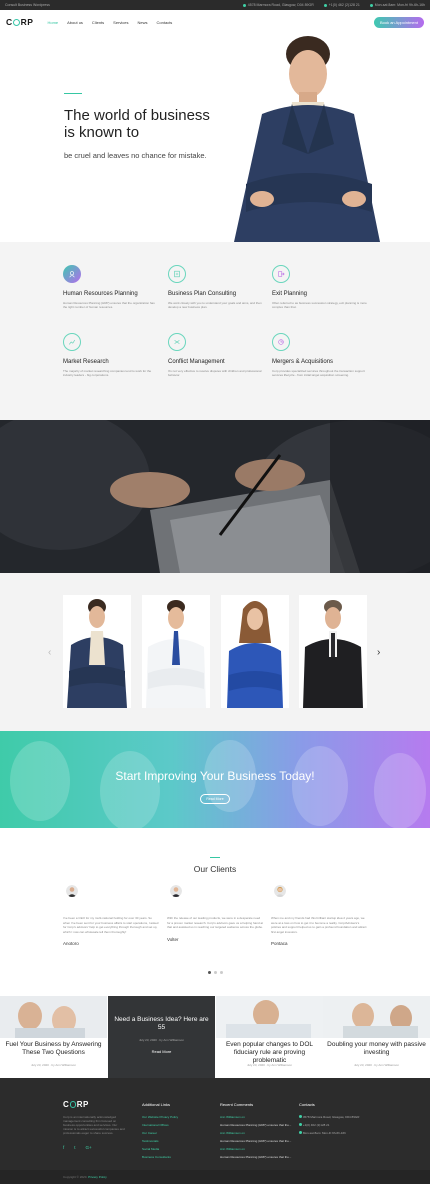 The height and width of the screenshot is (1184, 430). What do you see at coordinates (120, 22) in the screenshot?
I see `nav-services: Services` at bounding box center [120, 22].